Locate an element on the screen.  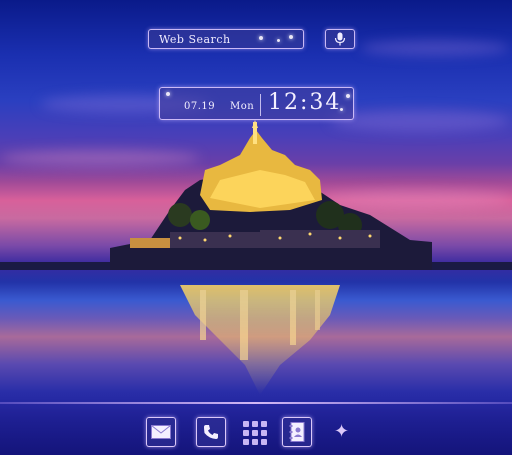
phone-icon is located at coordinates (211, 432).